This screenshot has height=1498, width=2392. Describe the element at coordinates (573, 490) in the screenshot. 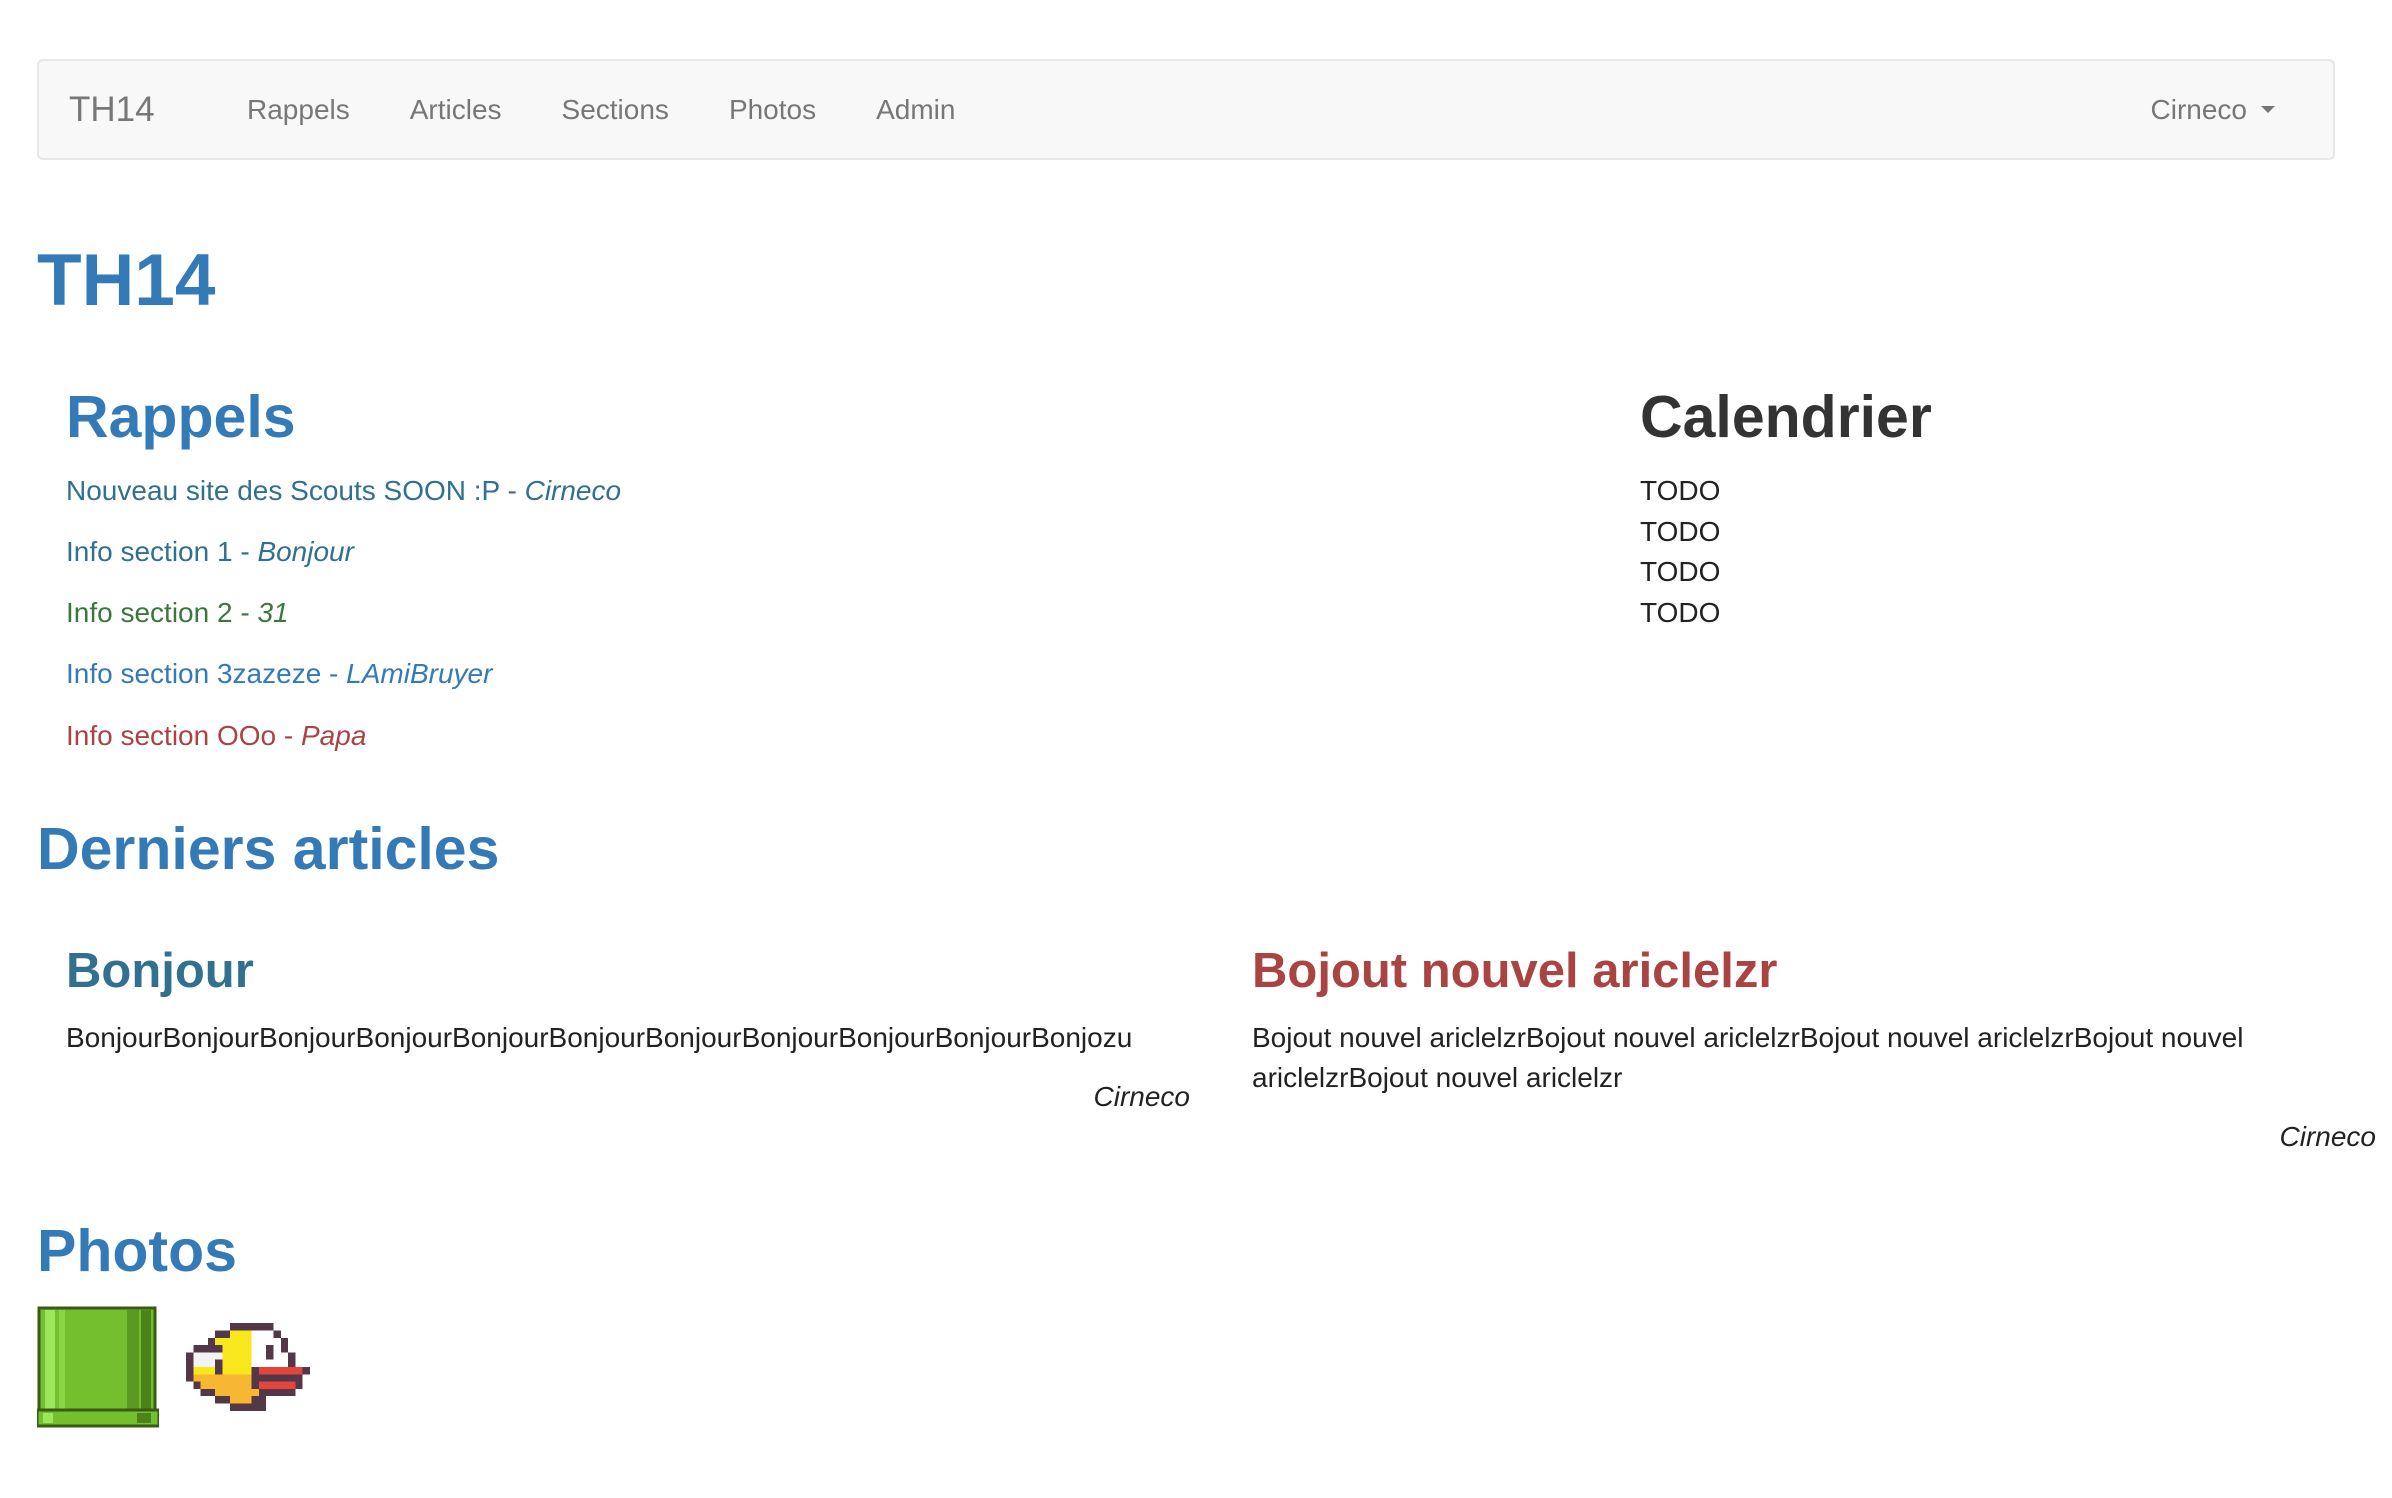

I see `rappel-author: Cirneco` at that location.